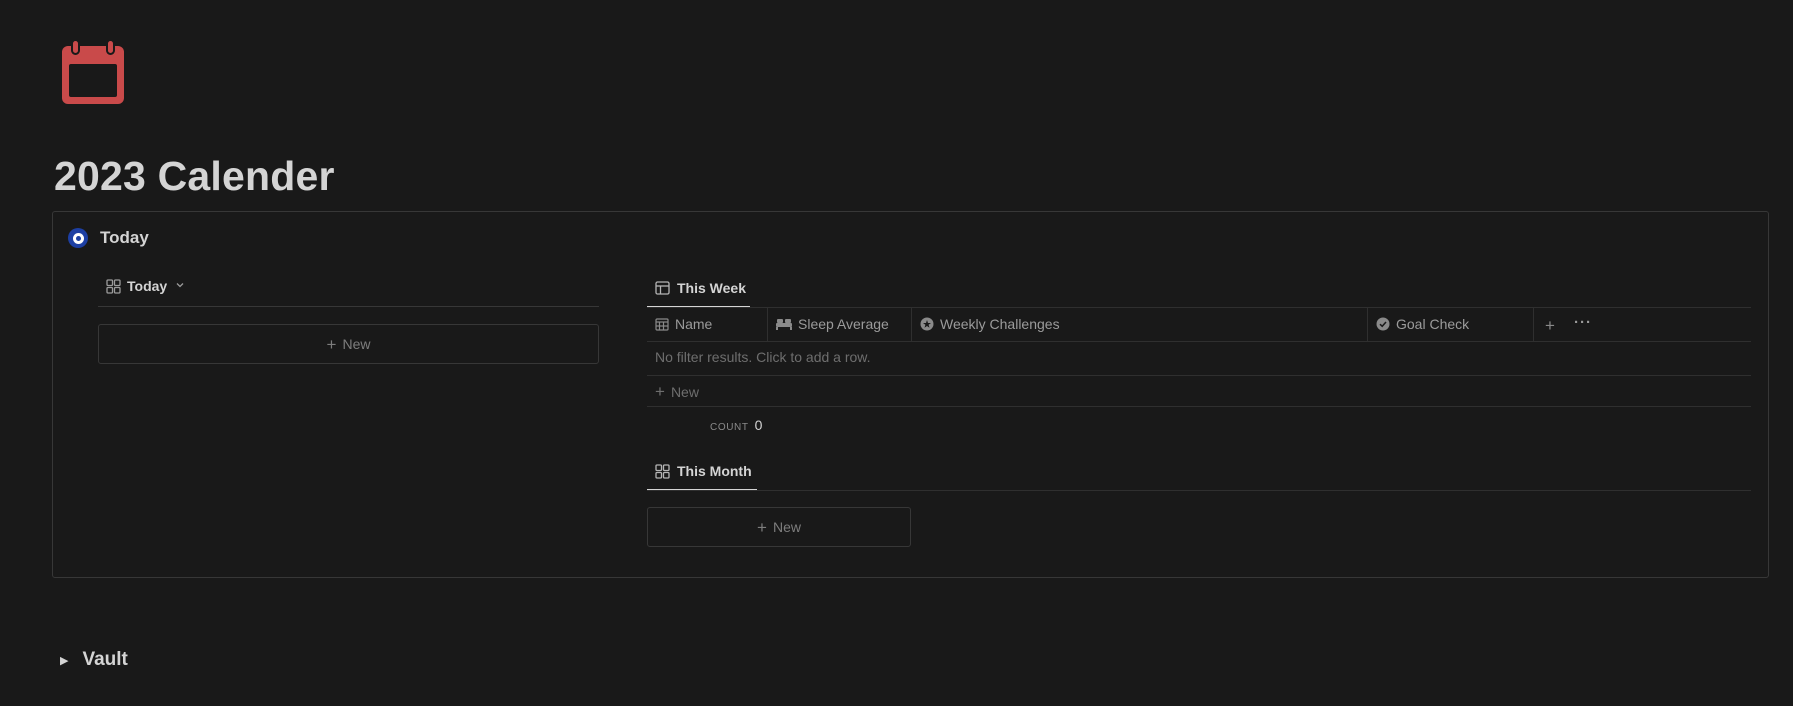  What do you see at coordinates (763, 357) in the screenshot?
I see `empty-table-message: No filter results. Click to add a row.` at bounding box center [763, 357].